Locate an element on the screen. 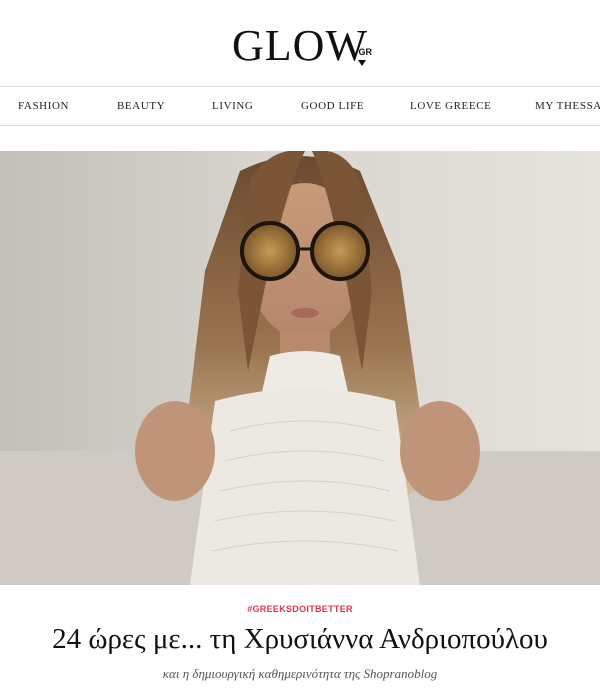 Image resolution: width=600 pixels, height=700 pixels. nav-item-fashion: FASHION is located at coordinates (43, 106).